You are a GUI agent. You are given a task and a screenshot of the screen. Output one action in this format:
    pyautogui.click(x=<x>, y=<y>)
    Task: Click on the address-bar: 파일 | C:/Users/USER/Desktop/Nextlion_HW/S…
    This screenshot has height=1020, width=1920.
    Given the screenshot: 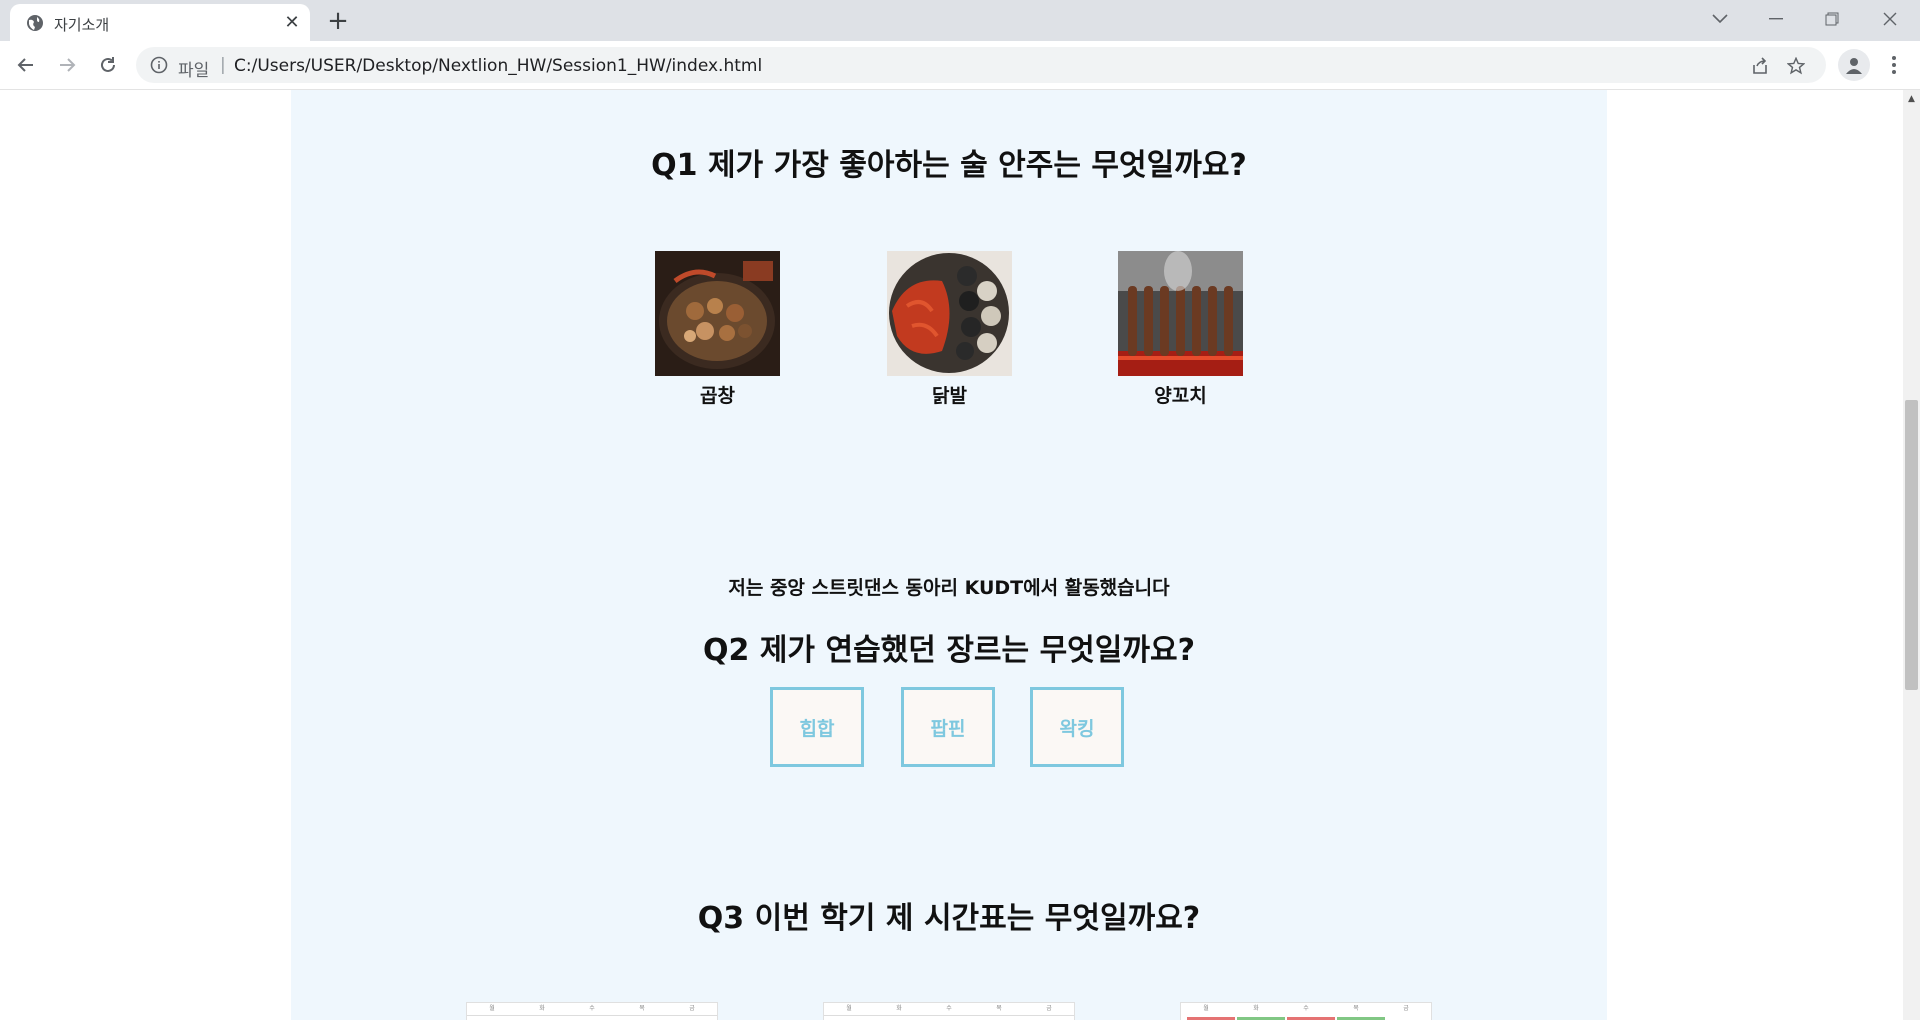 What is the action you would take?
    pyautogui.click(x=981, y=65)
    